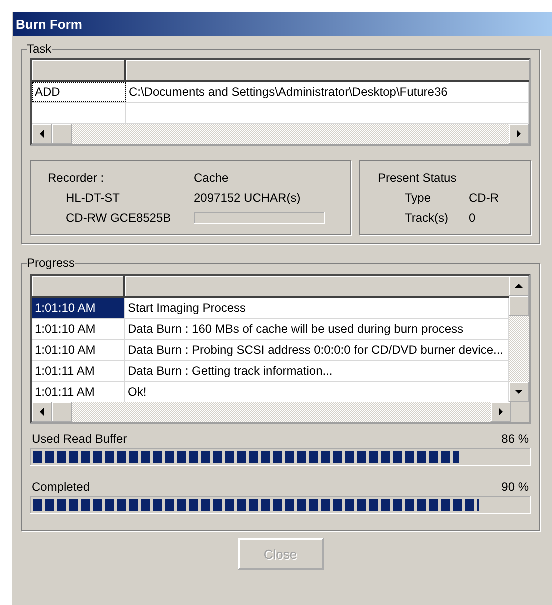  Describe the element at coordinates (212, 178) in the screenshot. I see `cache-label: Cache` at that location.